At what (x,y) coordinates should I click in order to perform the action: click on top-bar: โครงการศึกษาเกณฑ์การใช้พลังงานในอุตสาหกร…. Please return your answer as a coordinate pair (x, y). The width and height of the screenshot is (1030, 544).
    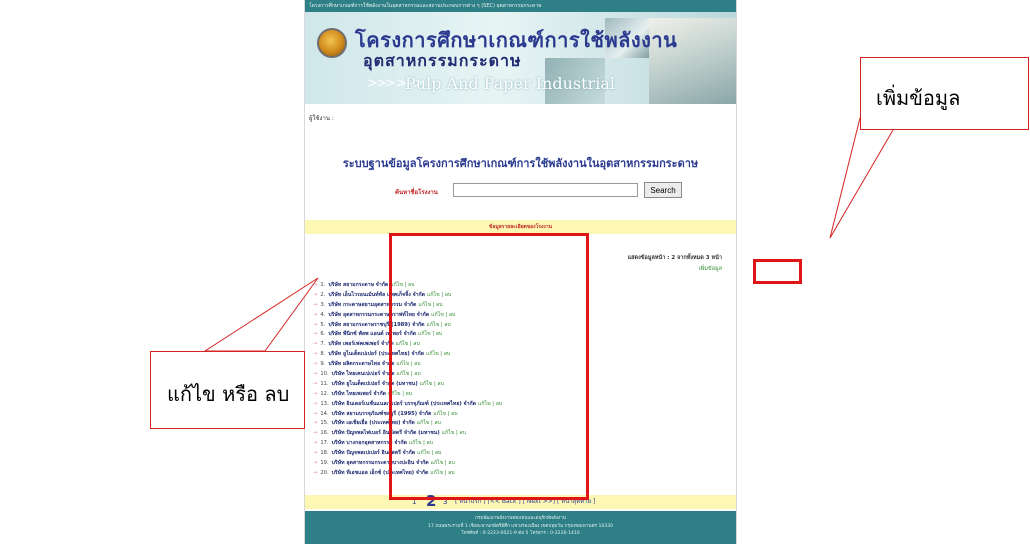
    Looking at the image, I should click on (520, 6).